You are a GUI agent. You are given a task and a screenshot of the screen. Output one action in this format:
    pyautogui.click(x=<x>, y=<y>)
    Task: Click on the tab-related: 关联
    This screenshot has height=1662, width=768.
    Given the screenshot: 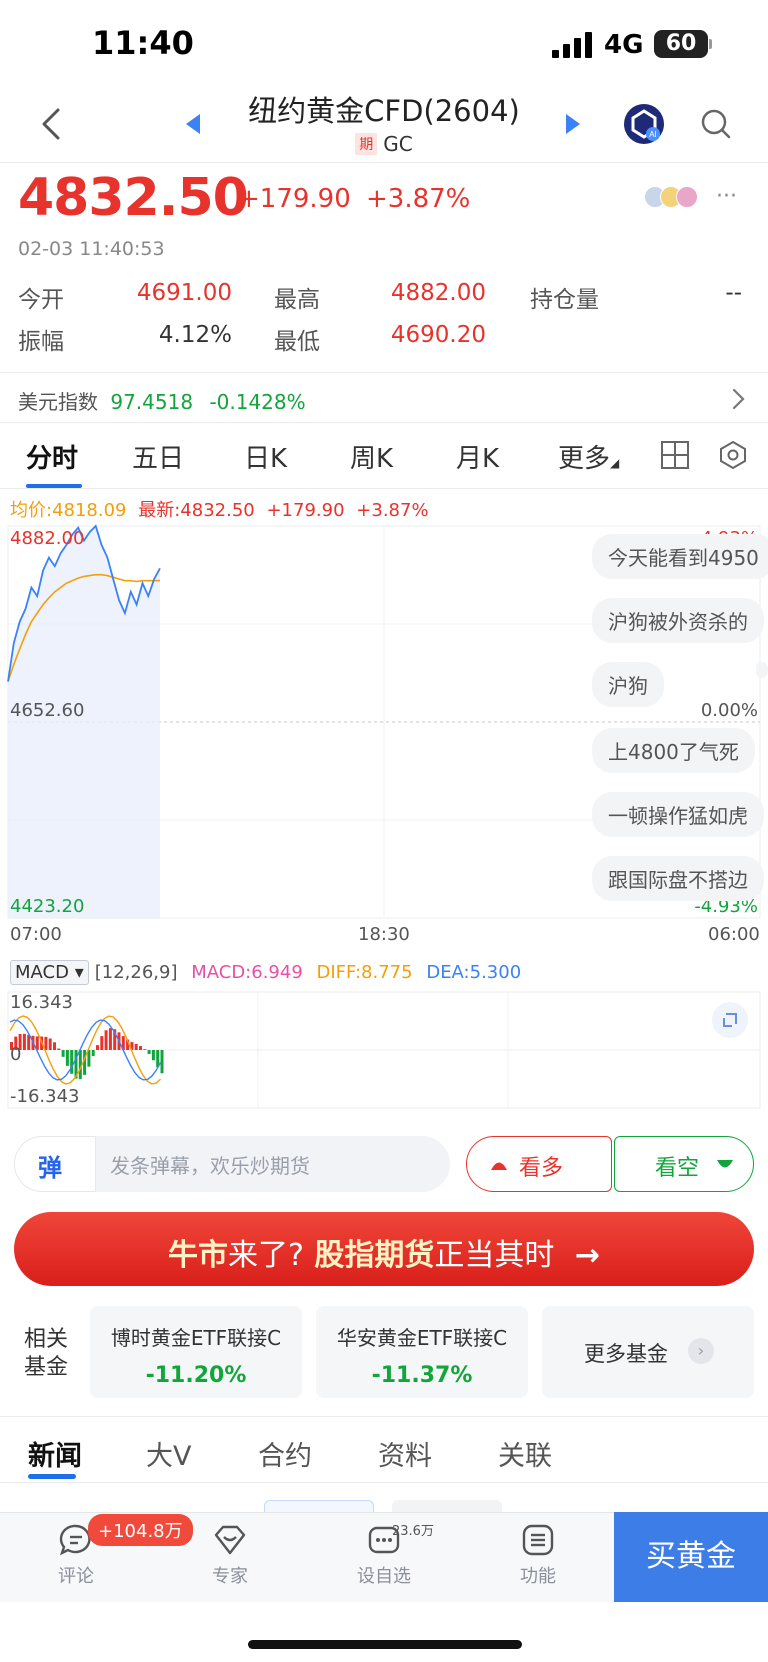 What is the action you would take?
    pyautogui.click(x=525, y=1453)
    